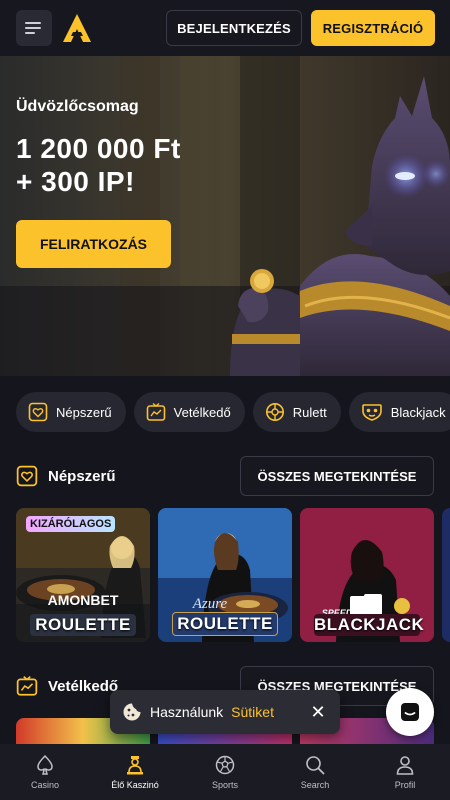  I want to click on game-tile-partial, so click(446, 575).